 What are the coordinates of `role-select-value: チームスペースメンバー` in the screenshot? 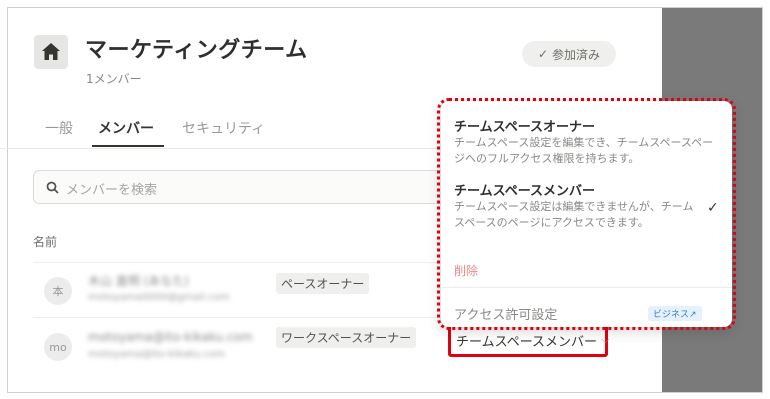 It's located at (527, 342).